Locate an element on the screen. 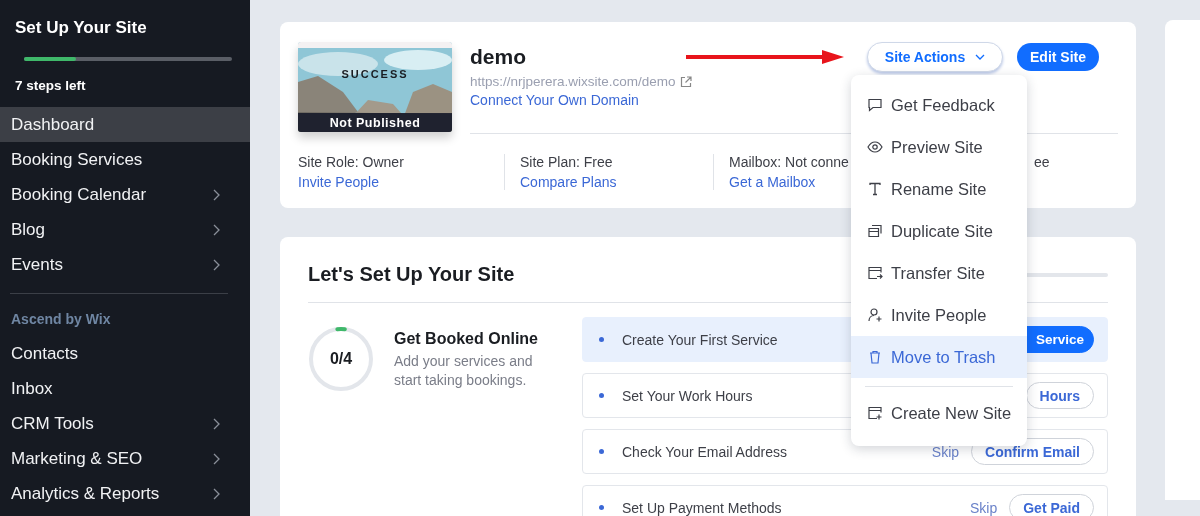 The image size is (1200, 516). not-published-badge: Not Published is located at coordinates (375, 122).